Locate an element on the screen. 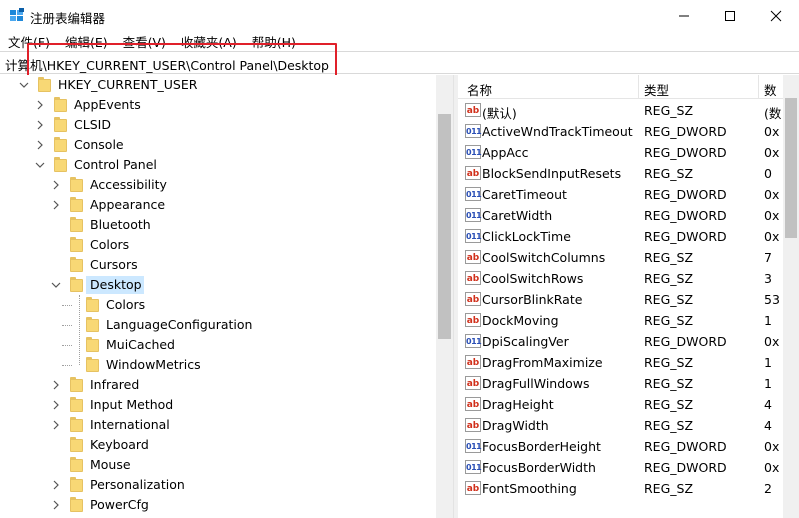 The height and width of the screenshot is (518, 799). tree-item-label: HKEY_CURRENT_USER is located at coordinates (128, 84).